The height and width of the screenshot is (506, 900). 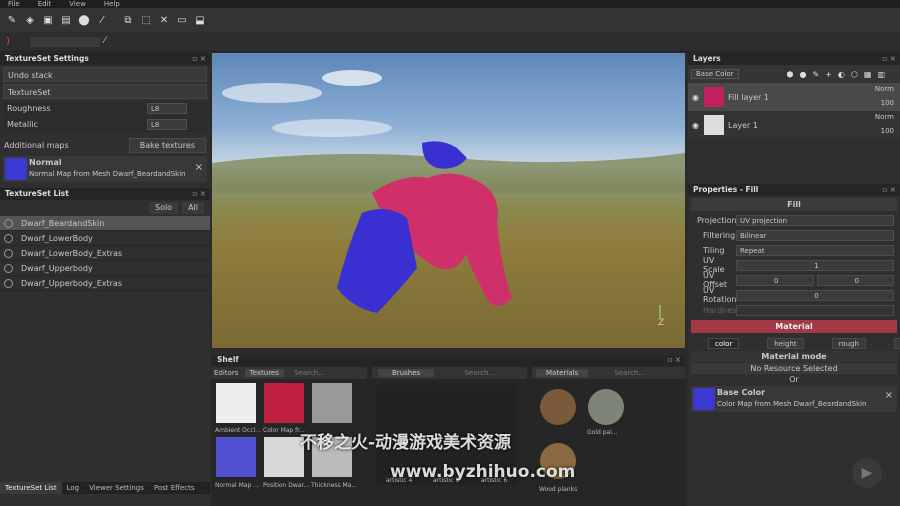 I want to click on layer-tools-icons: ⬢●✎+◐⬡▦▥, so click(x=839, y=74).